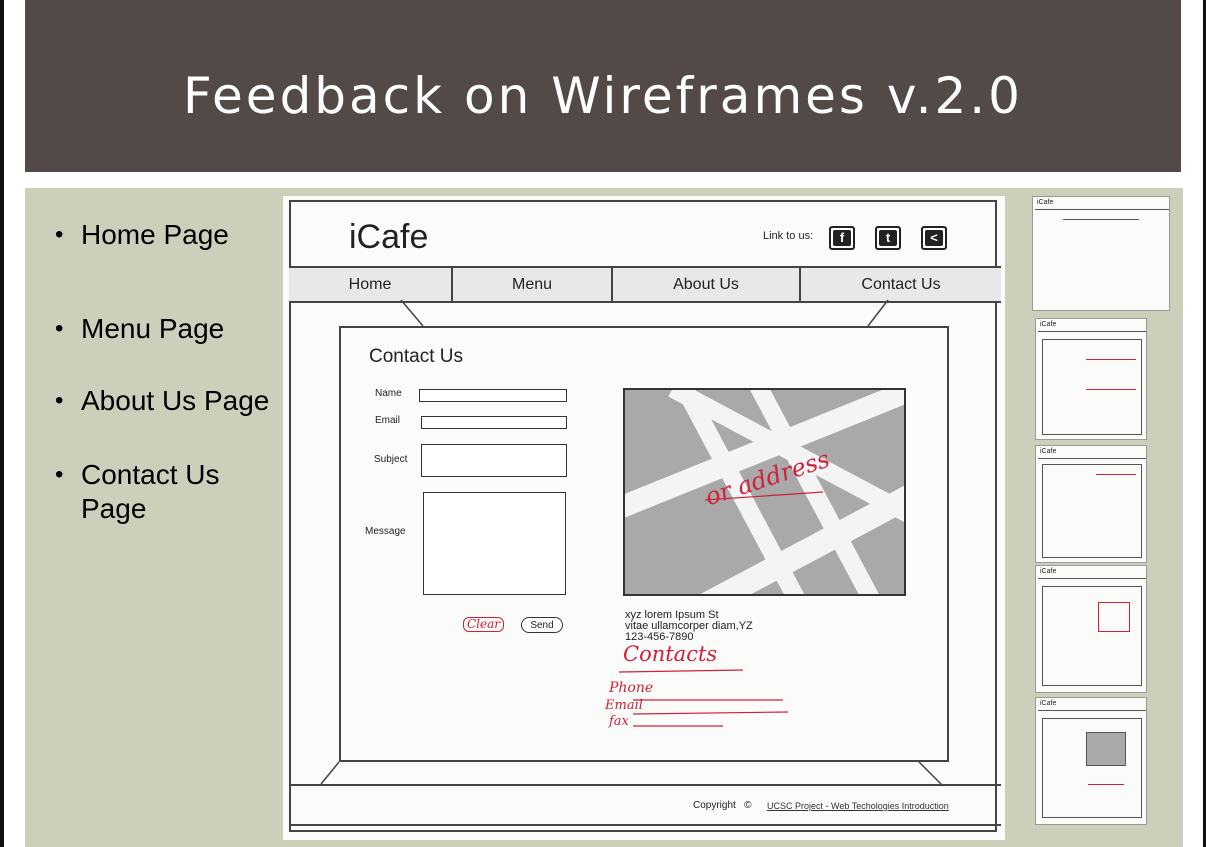  I want to click on bullet-item: Home Page, so click(163, 235).